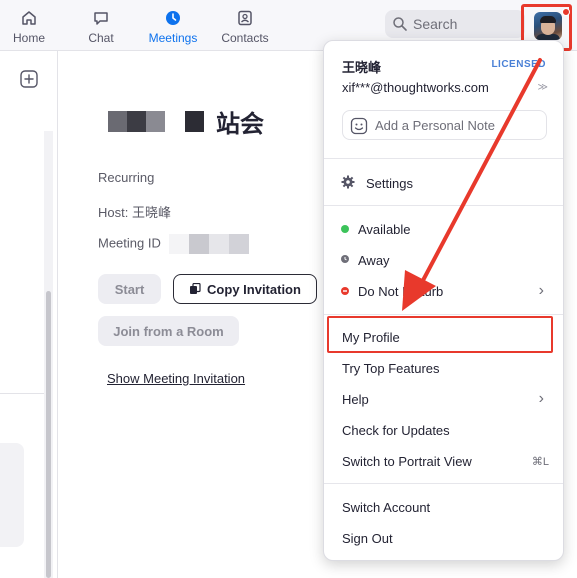 Image resolution: width=577 pixels, height=578 pixels. I want to click on sidebar-scrollbar, so click(48, 354).